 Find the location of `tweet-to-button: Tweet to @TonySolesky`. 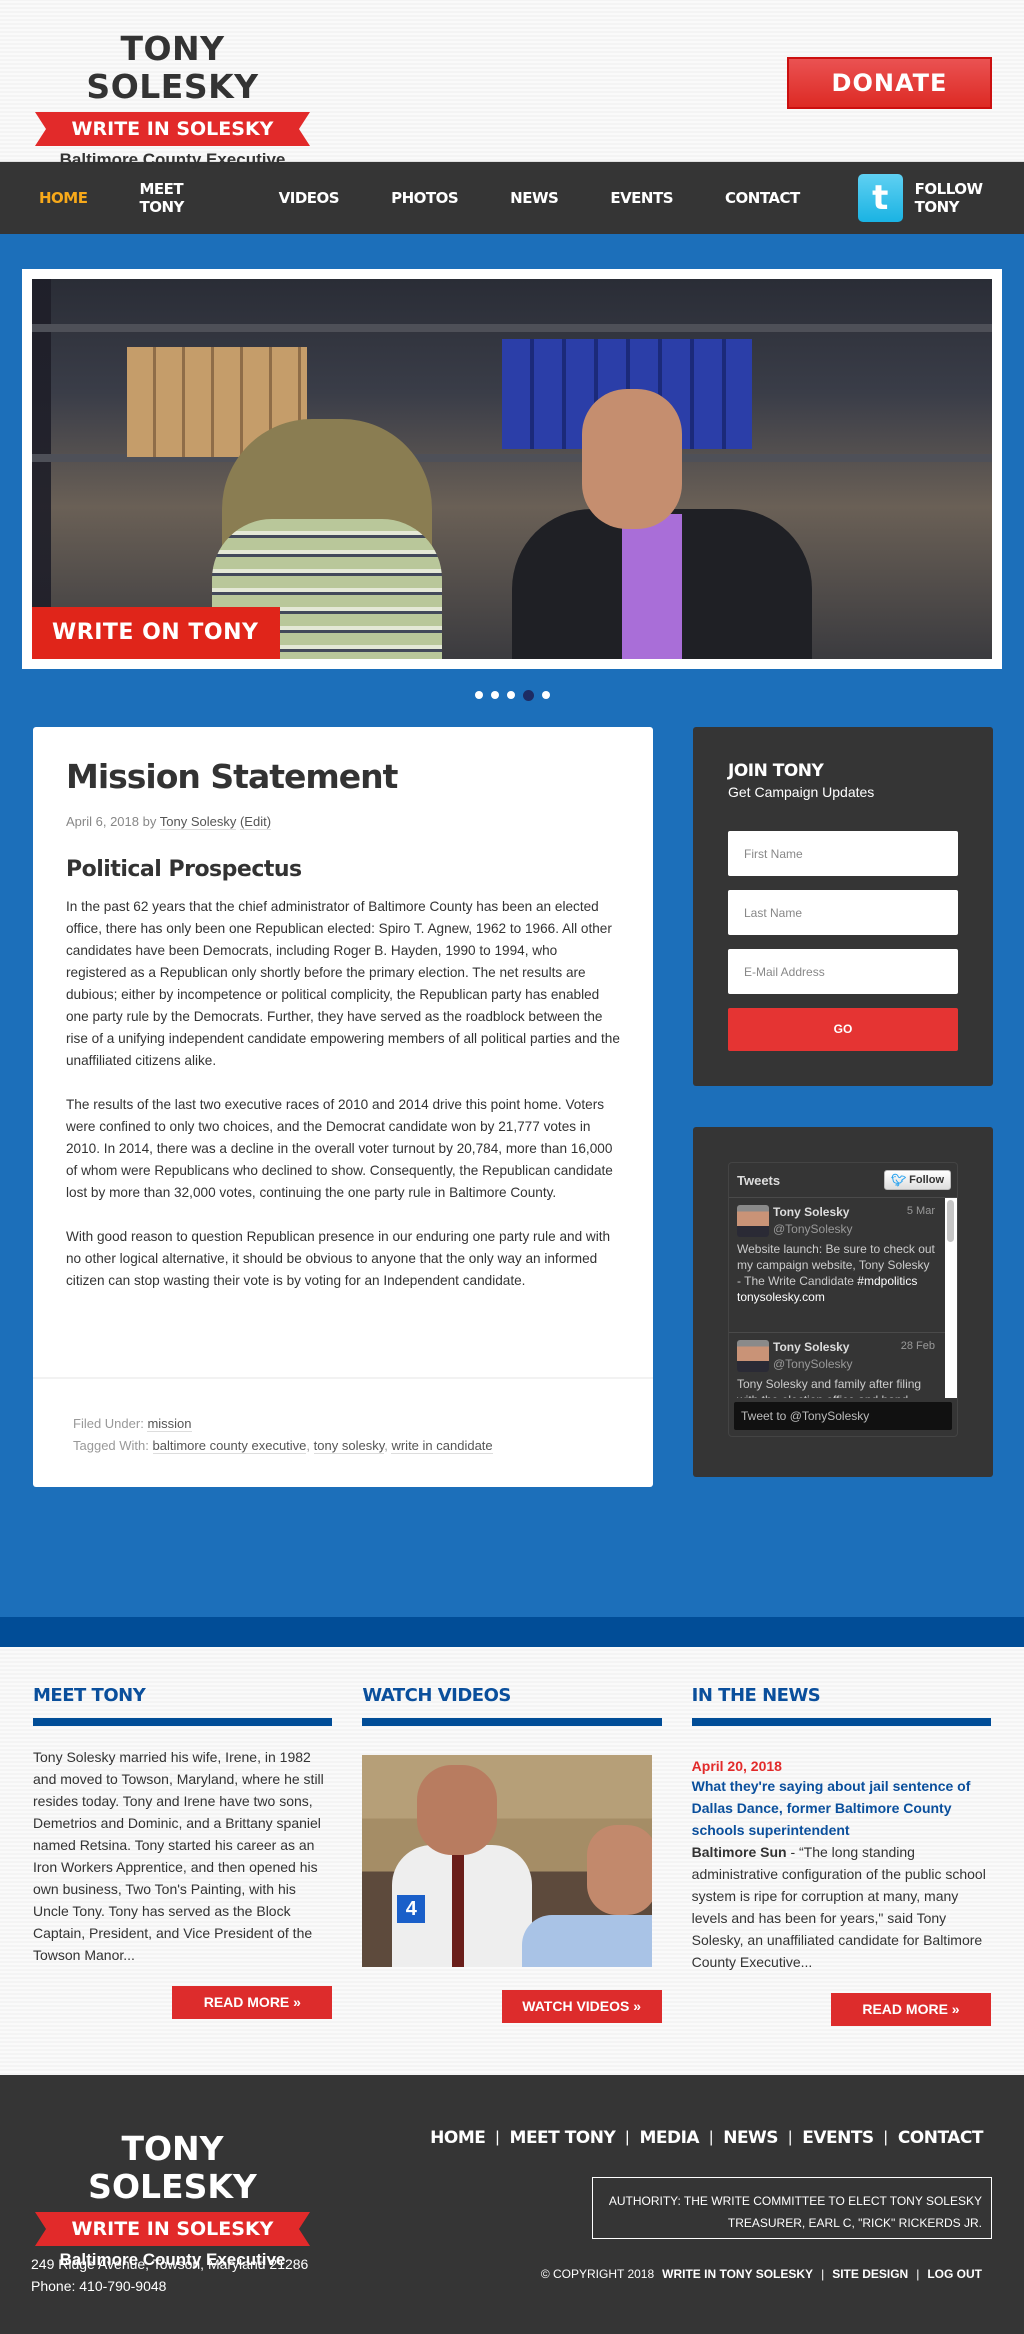

tweet-to-button: Tweet to @TonySolesky is located at coordinates (843, 1416).